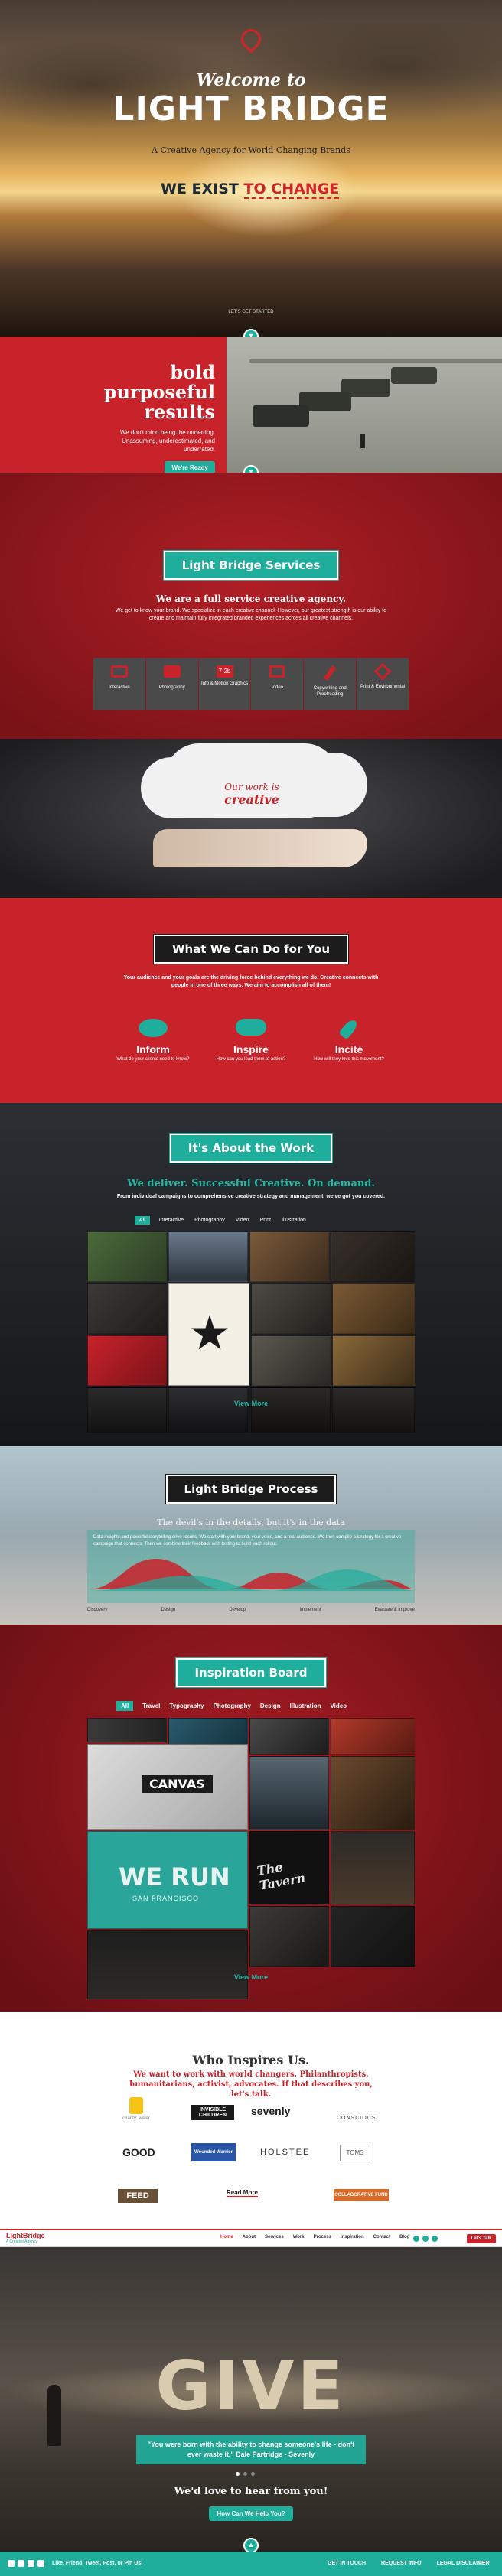 The image size is (502, 2576). What do you see at coordinates (347, 2563) in the screenshot?
I see `footer-contact-link: GET IN TOUCH` at bounding box center [347, 2563].